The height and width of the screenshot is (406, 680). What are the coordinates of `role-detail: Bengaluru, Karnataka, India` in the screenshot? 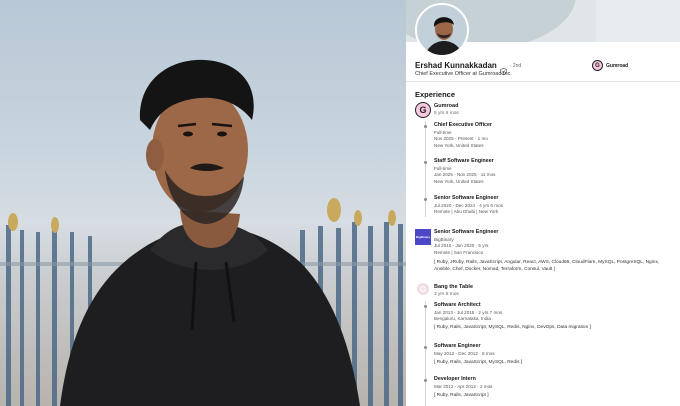 It's located at (462, 318).